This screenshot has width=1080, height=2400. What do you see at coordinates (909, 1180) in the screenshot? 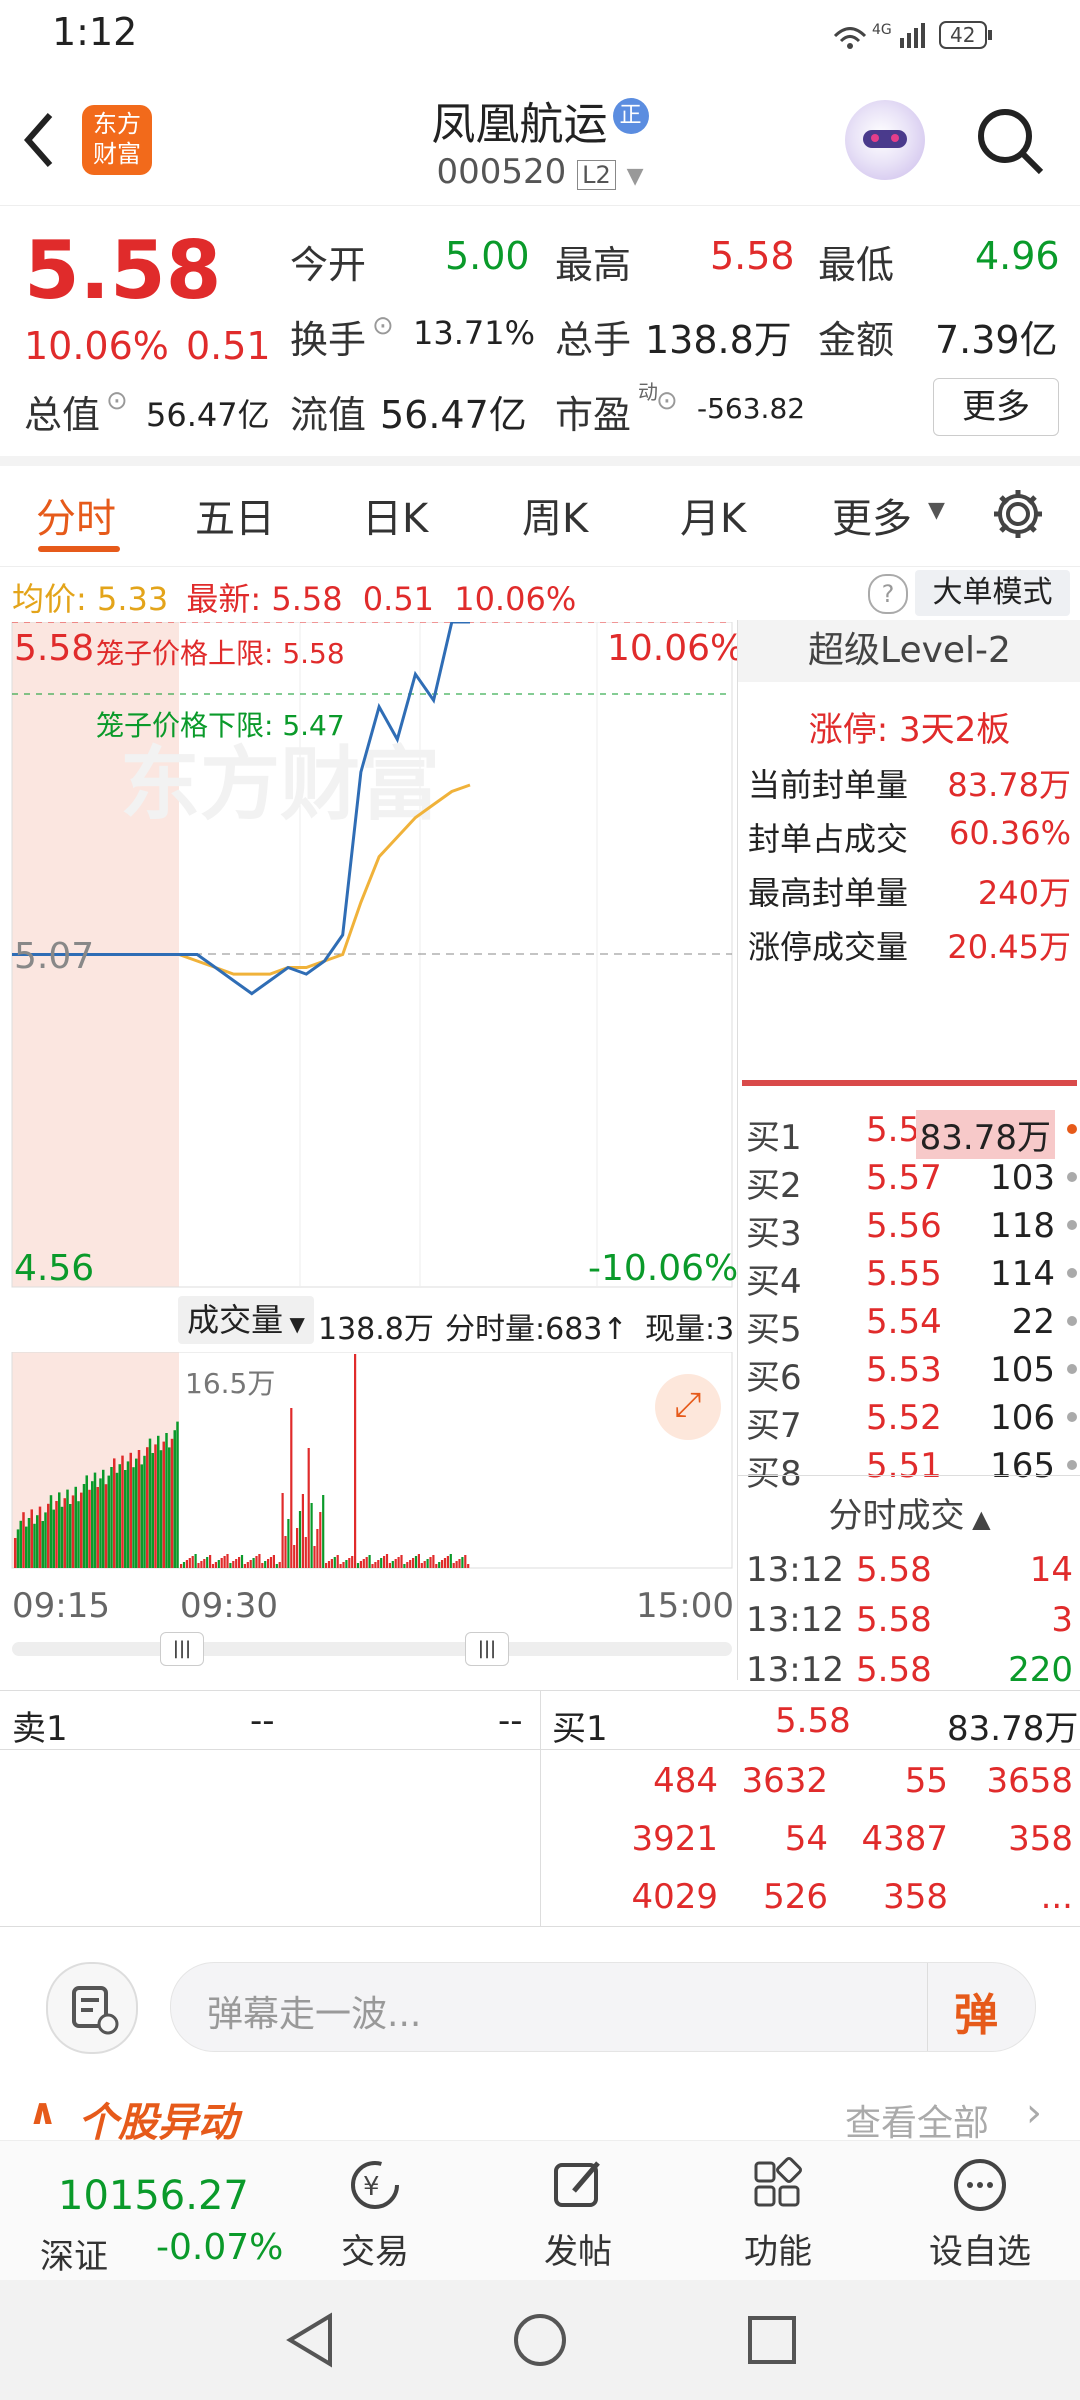
I see `bid-row: 买2 5.57 103` at bounding box center [909, 1180].